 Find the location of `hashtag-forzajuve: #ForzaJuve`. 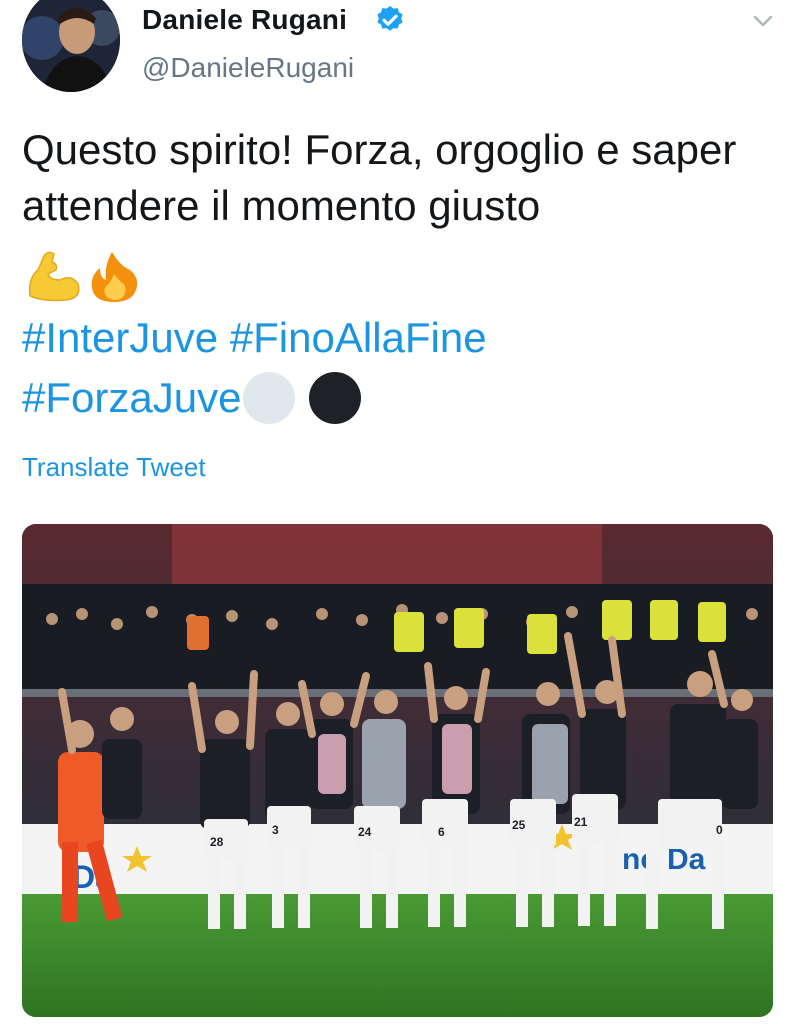

hashtag-forzajuve: #ForzaJuve is located at coordinates (131, 397).